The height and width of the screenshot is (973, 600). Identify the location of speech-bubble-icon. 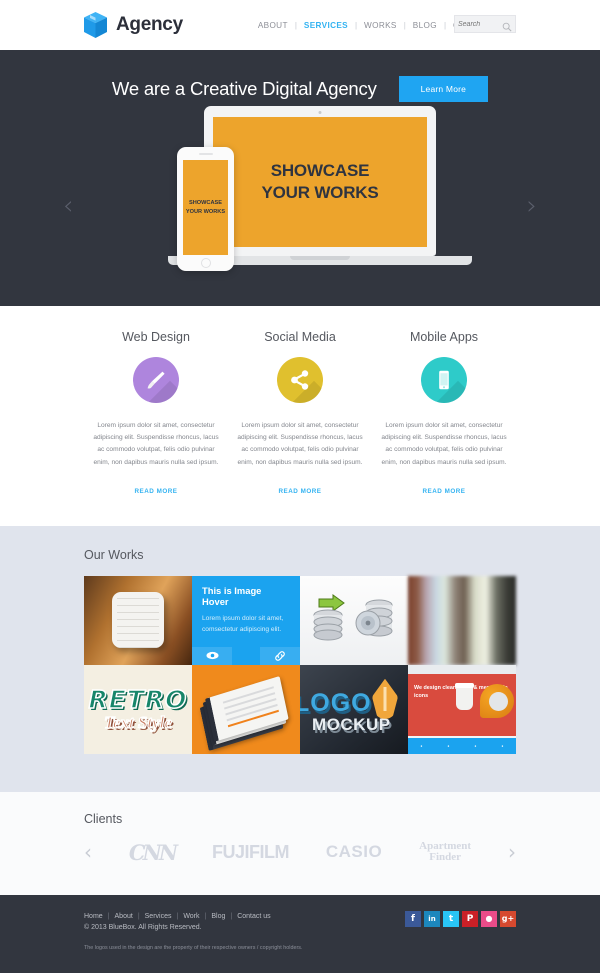
(497, 700).